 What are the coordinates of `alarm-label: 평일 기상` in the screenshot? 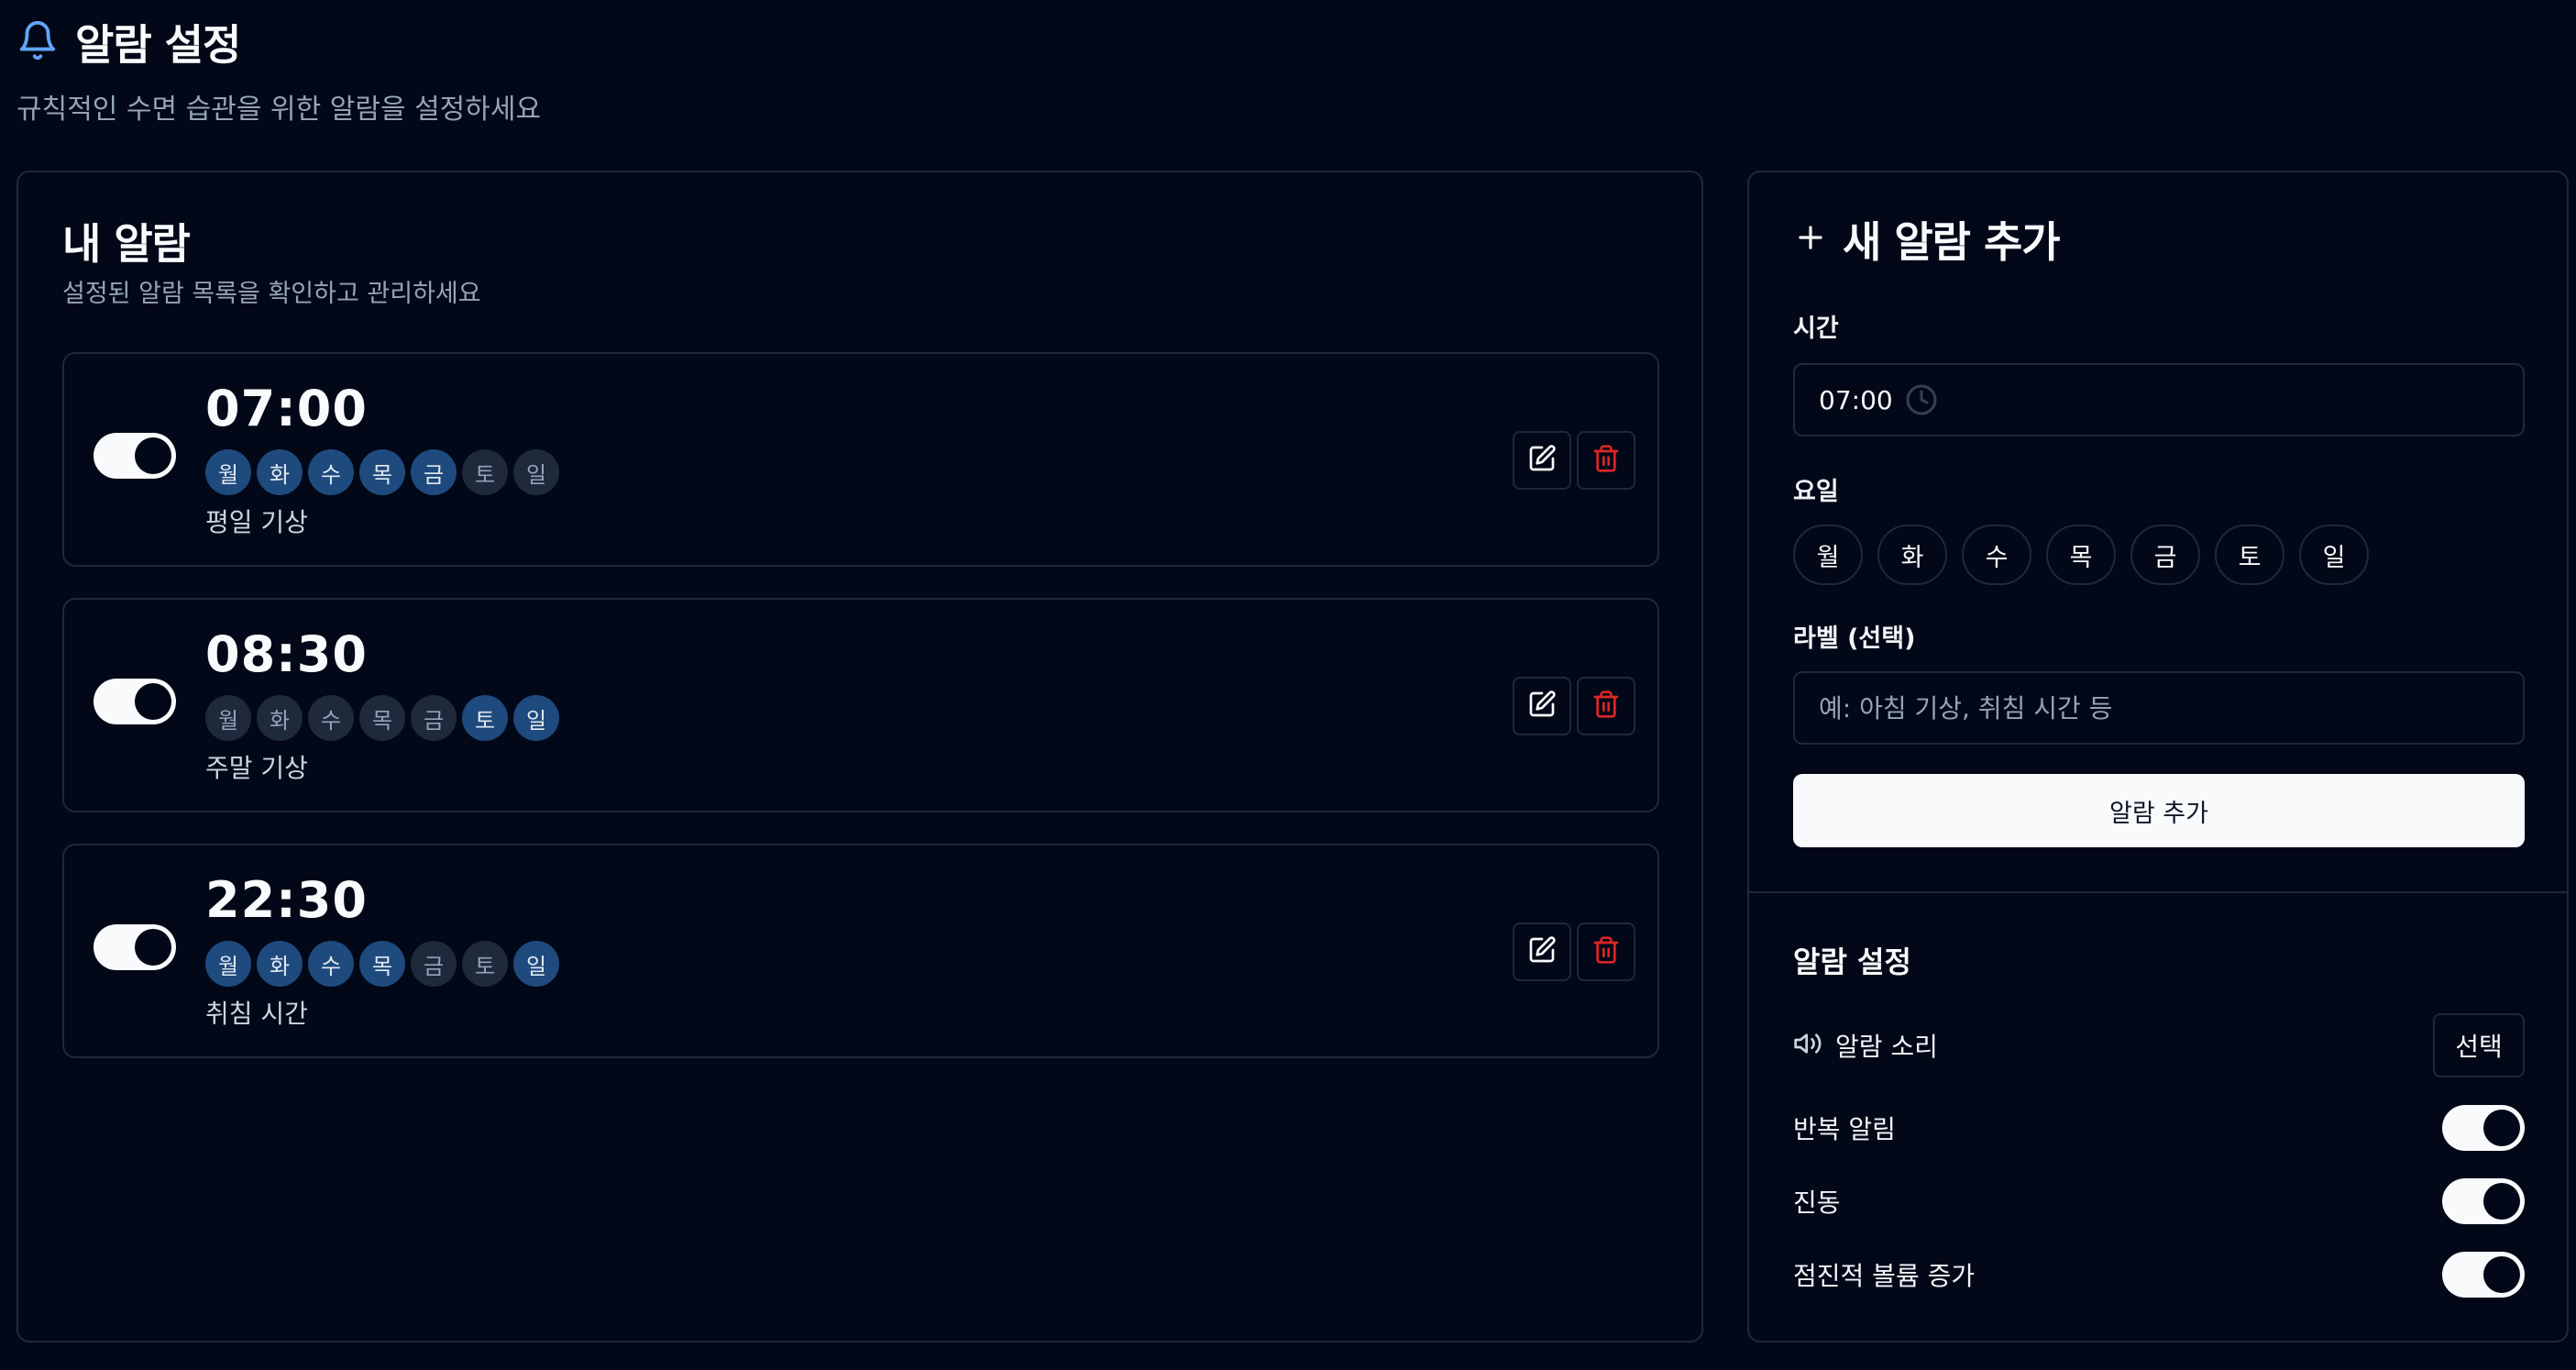 It's located at (256, 522).